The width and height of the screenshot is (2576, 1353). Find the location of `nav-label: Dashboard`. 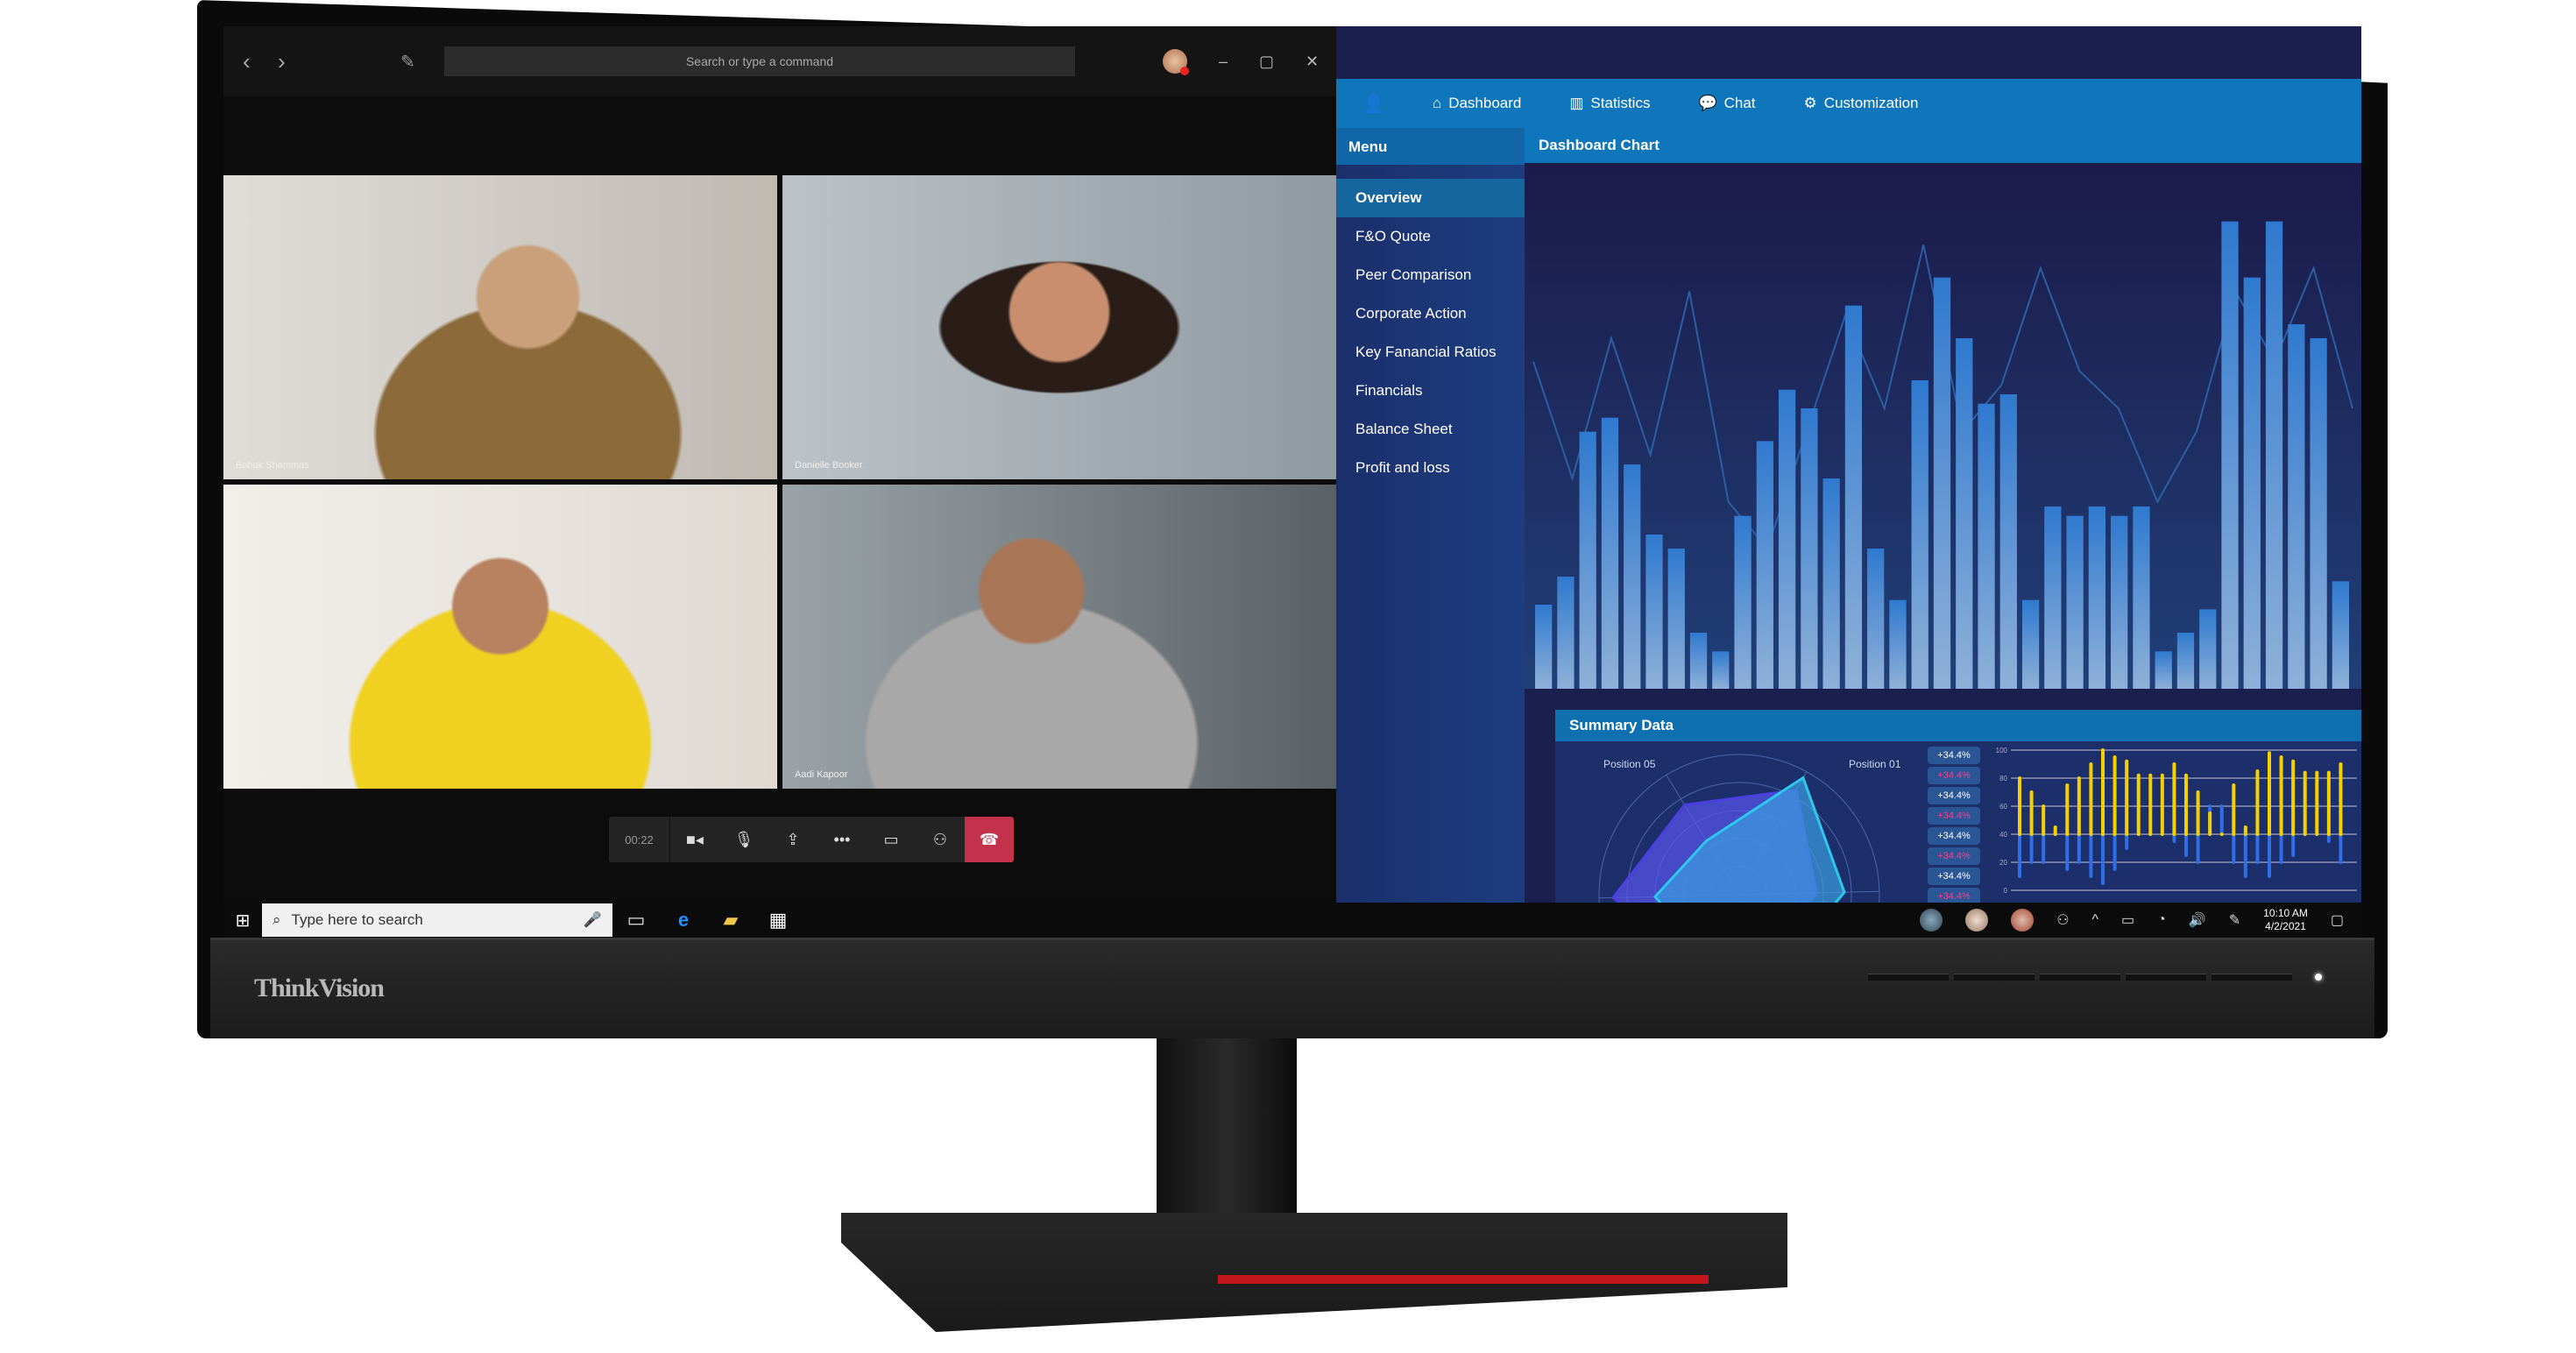

nav-label: Dashboard is located at coordinates (1485, 103).